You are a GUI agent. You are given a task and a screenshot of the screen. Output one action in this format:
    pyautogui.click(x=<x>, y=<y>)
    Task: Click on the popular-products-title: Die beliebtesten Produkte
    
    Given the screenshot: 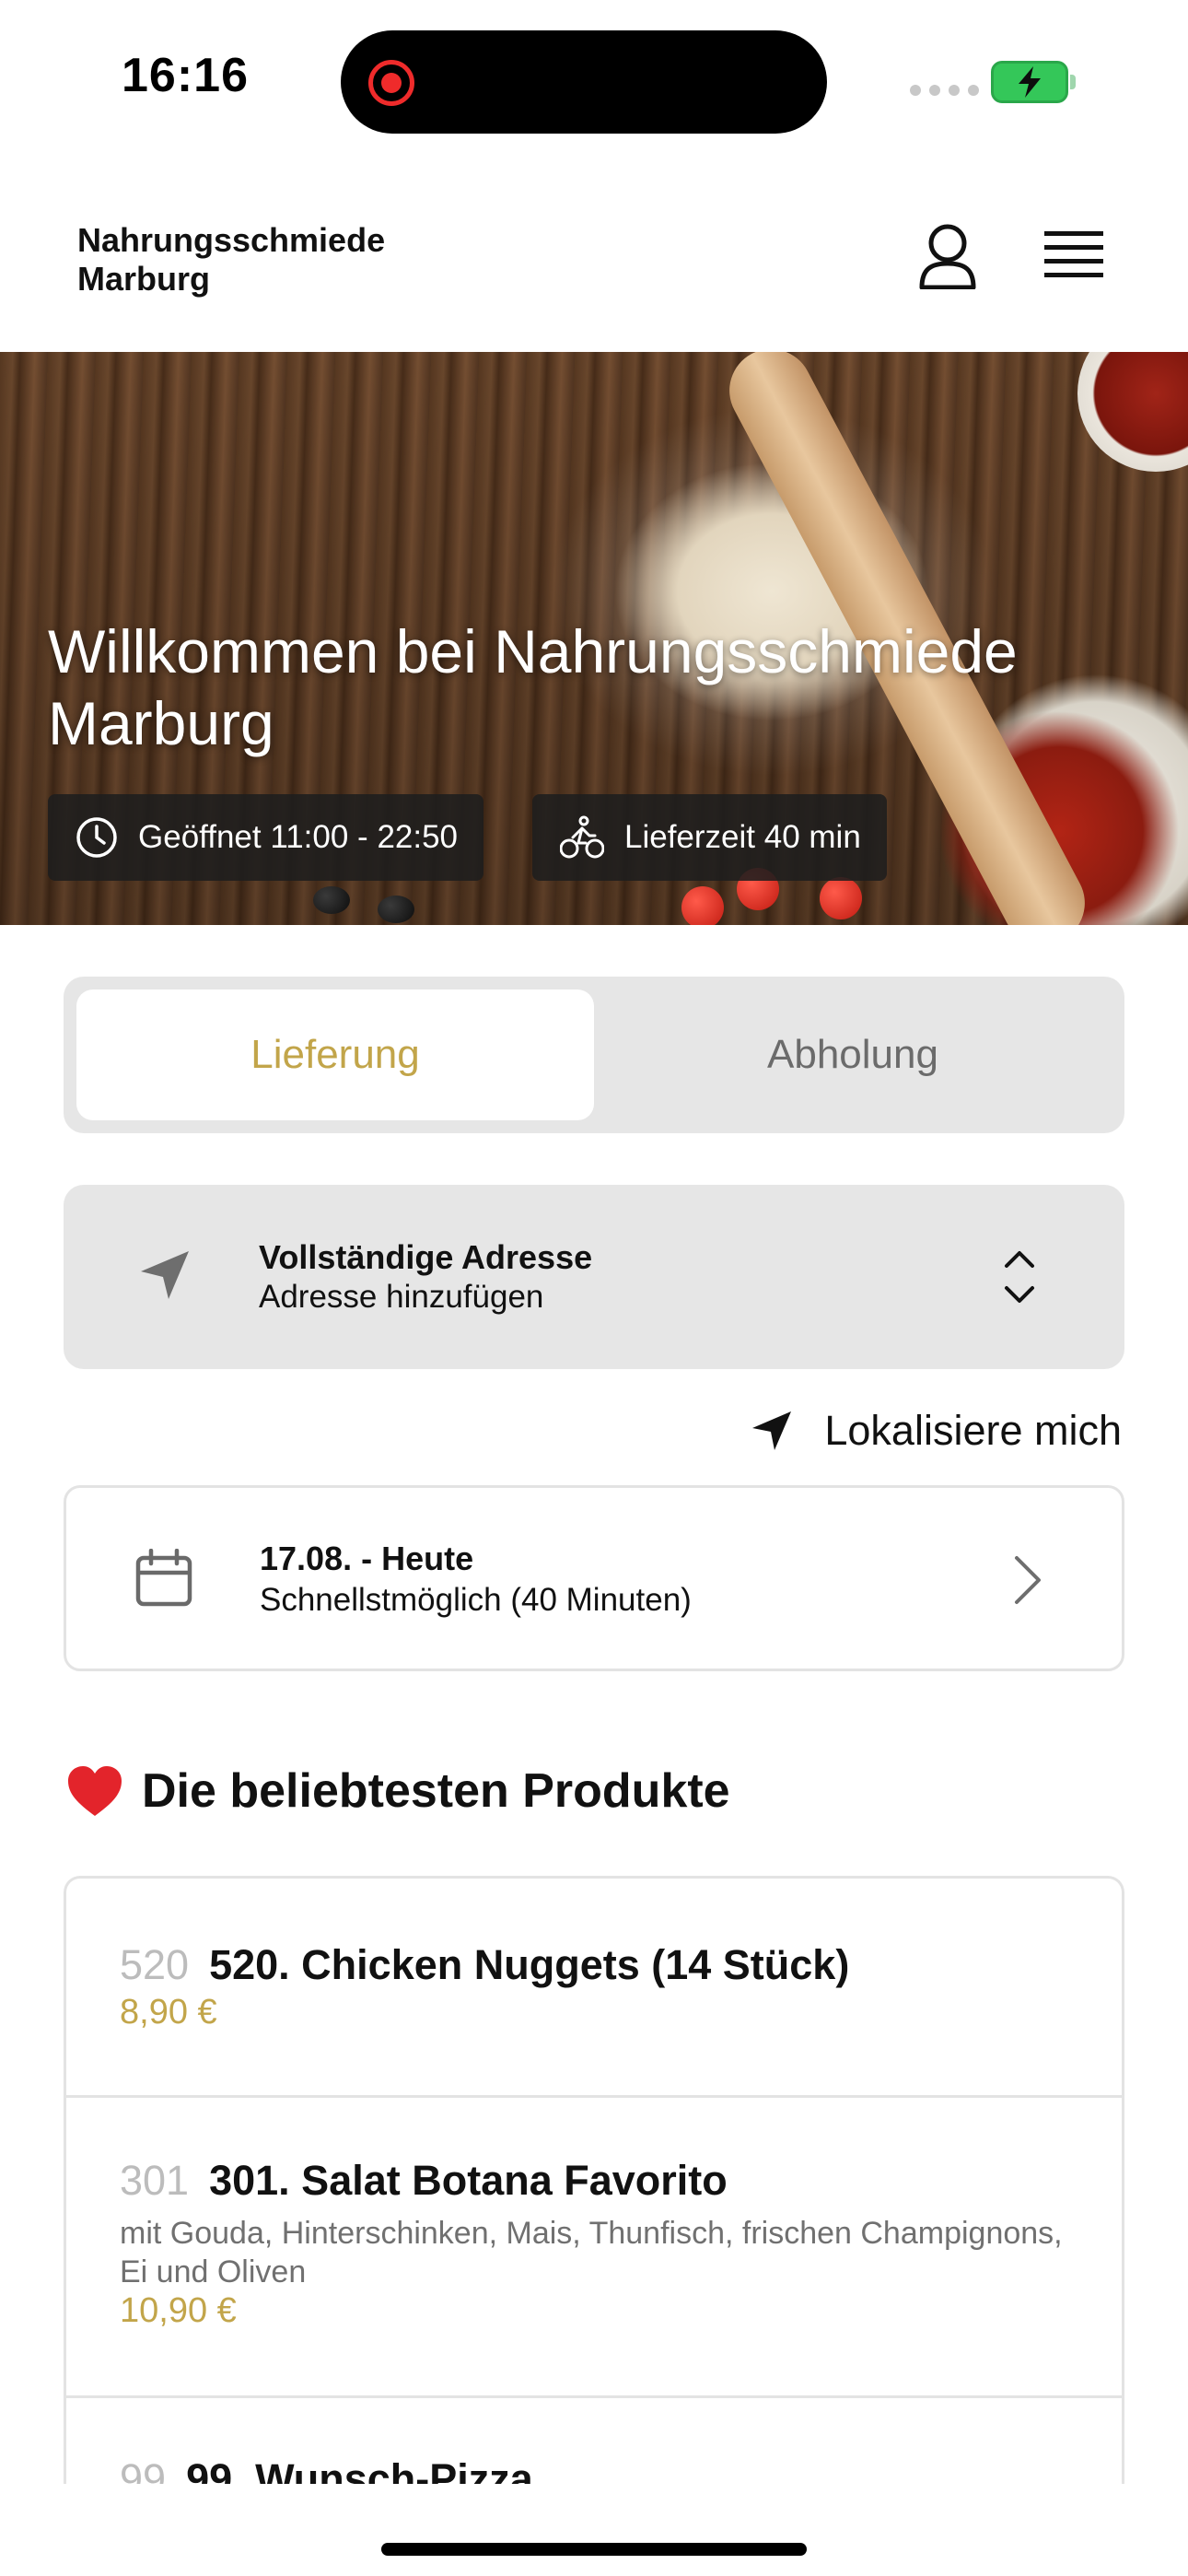 What is the action you would take?
    pyautogui.click(x=436, y=1791)
    